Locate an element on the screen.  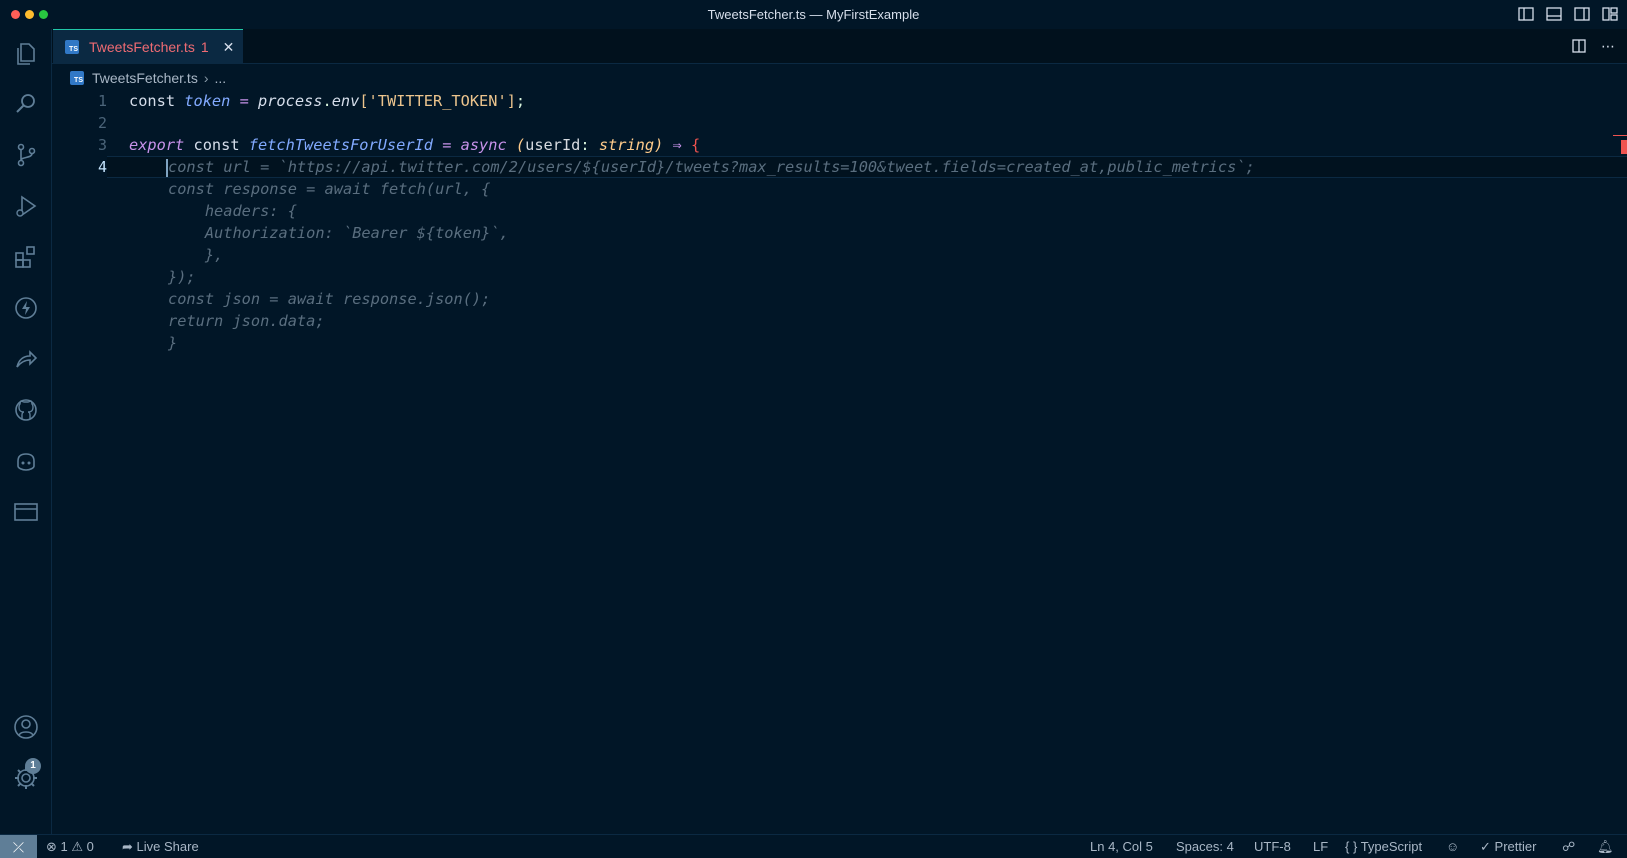
language-label: TypeScript is located at coordinates (1391, 846).